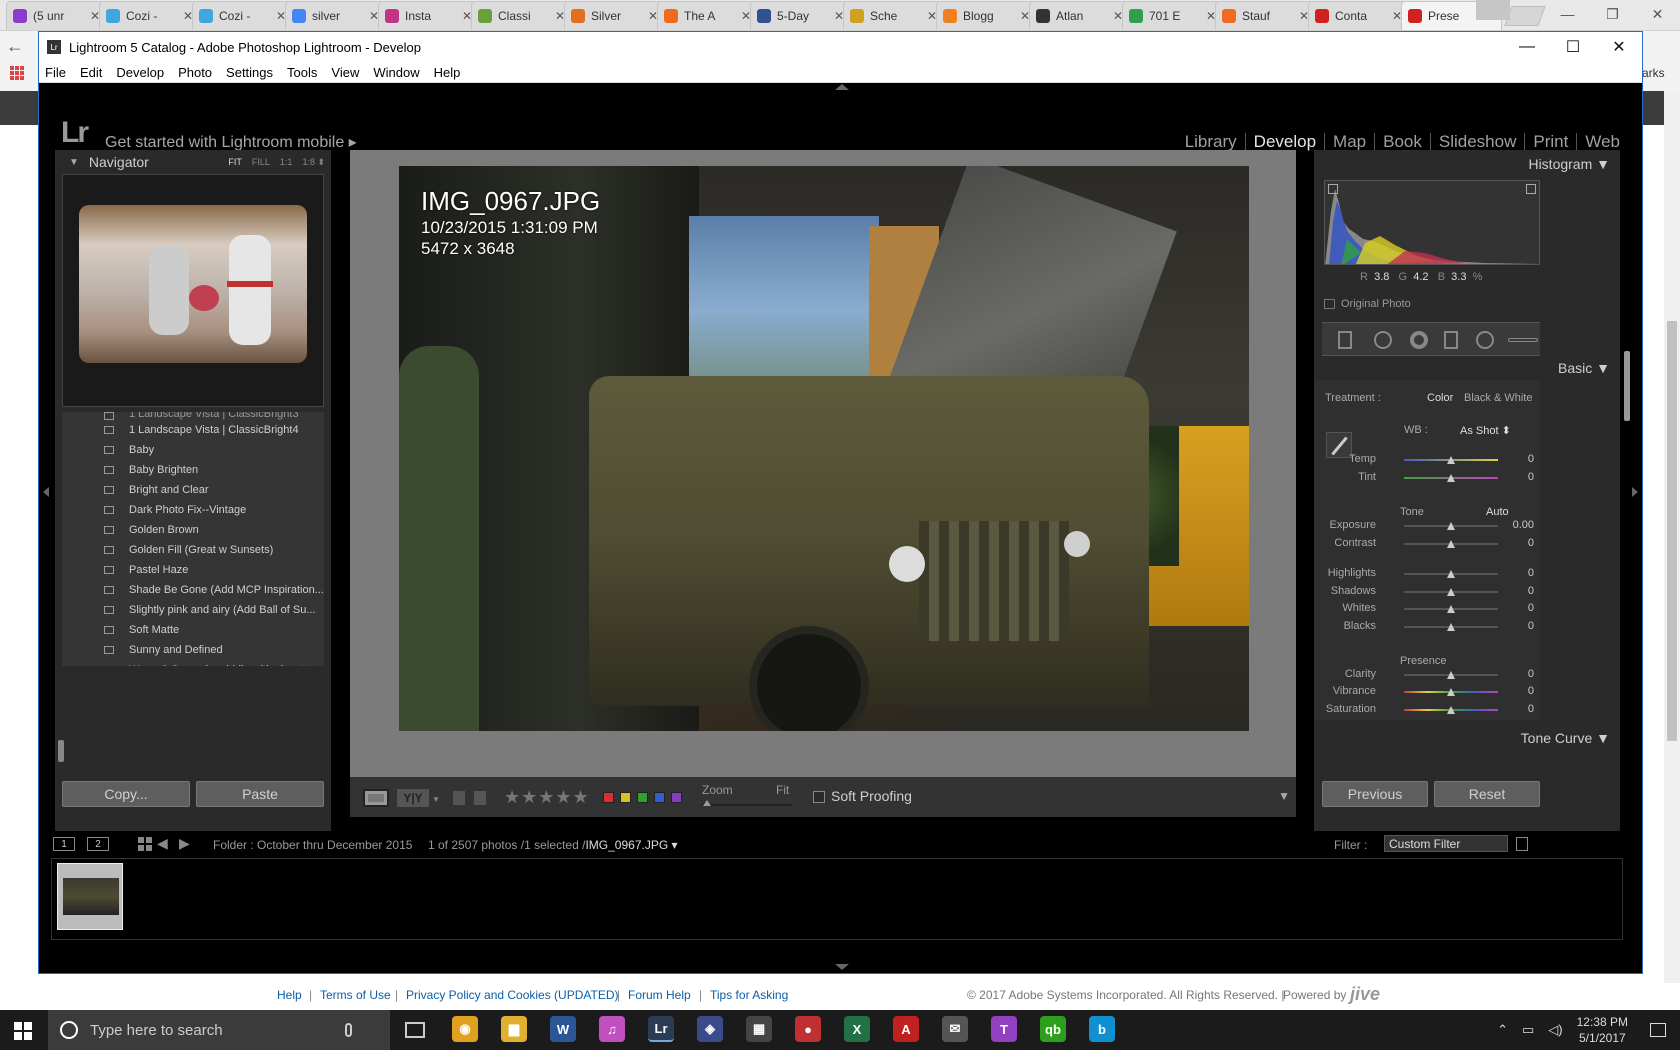 The width and height of the screenshot is (1680, 1050). What do you see at coordinates (1555, 1030) in the screenshot?
I see `volume-icon: ◁)` at bounding box center [1555, 1030].